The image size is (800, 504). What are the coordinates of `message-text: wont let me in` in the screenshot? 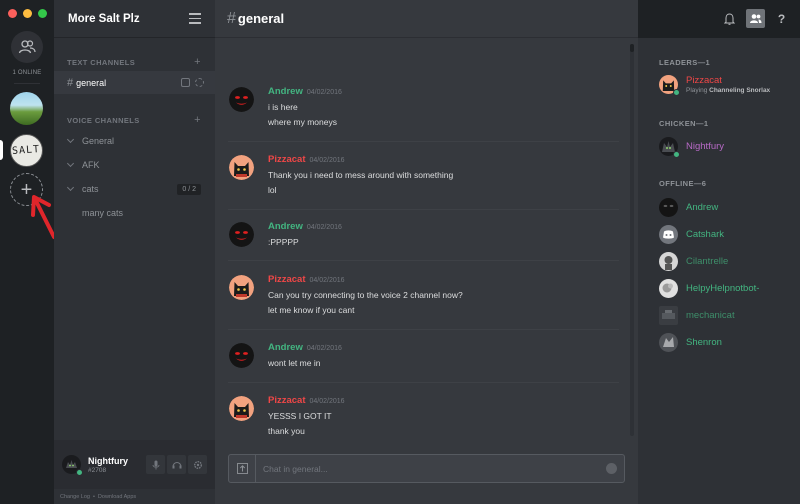 It's located at (294, 363).